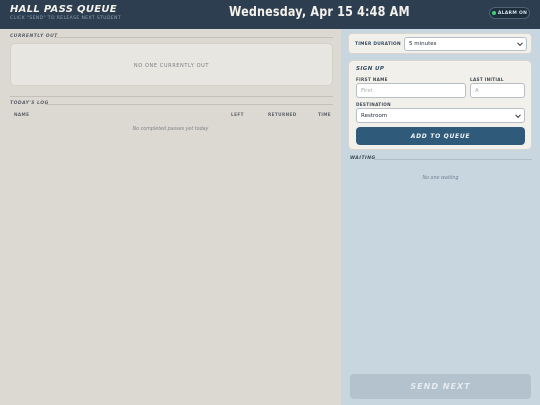  What do you see at coordinates (65, 18) in the screenshot?
I see `app-subtitle: CLICK "SEND" TO RELEASE NEXT STUDENT` at bounding box center [65, 18].